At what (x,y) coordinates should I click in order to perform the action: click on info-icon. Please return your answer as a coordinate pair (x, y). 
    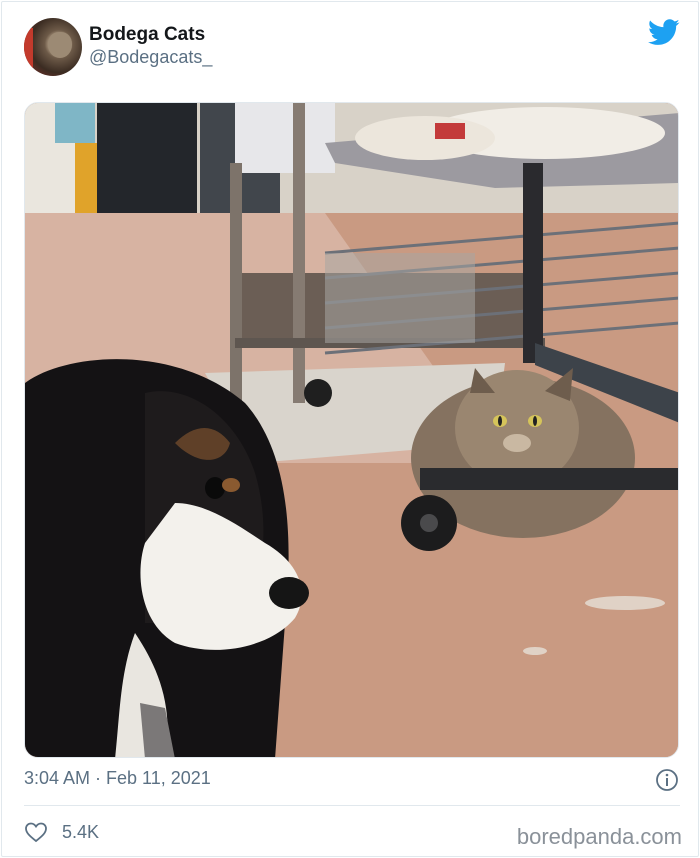
    Looking at the image, I should click on (667, 780).